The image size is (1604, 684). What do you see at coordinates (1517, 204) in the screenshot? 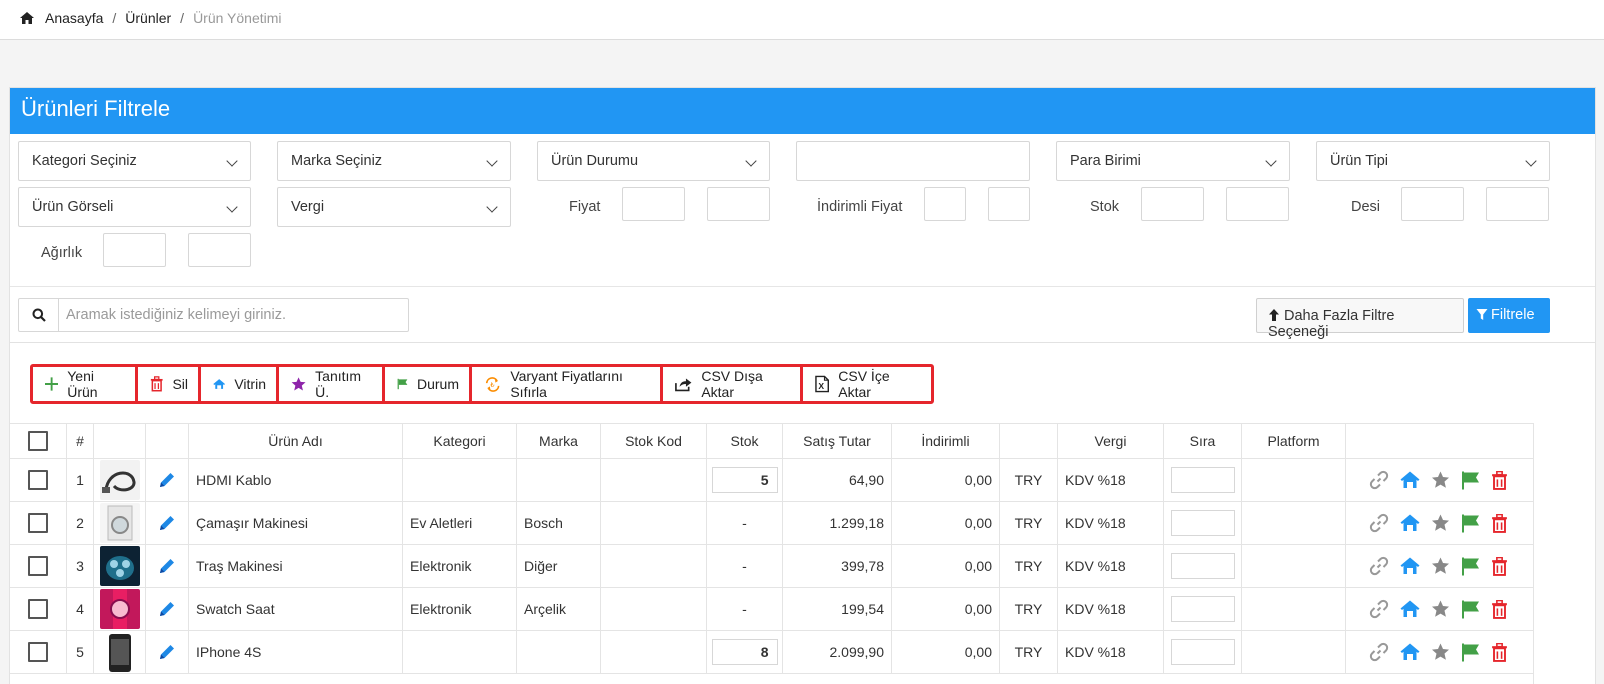
I see `desi-max-input` at bounding box center [1517, 204].